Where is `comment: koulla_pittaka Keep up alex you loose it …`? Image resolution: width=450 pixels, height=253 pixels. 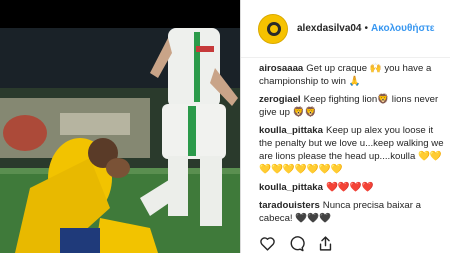
comment: koulla_pittaka Keep up alex you loose it … is located at coordinates (354, 150).